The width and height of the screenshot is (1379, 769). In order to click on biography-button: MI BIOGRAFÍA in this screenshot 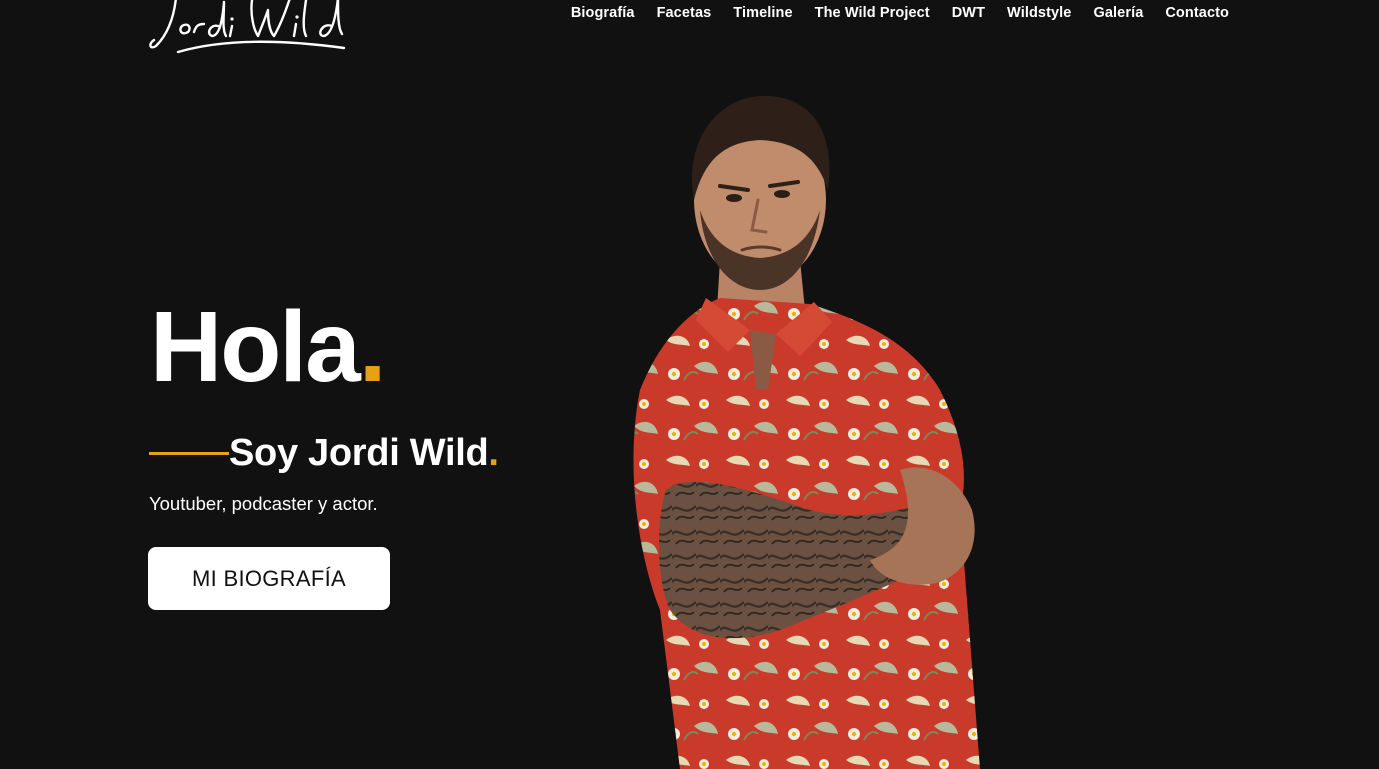, I will do `click(269, 578)`.